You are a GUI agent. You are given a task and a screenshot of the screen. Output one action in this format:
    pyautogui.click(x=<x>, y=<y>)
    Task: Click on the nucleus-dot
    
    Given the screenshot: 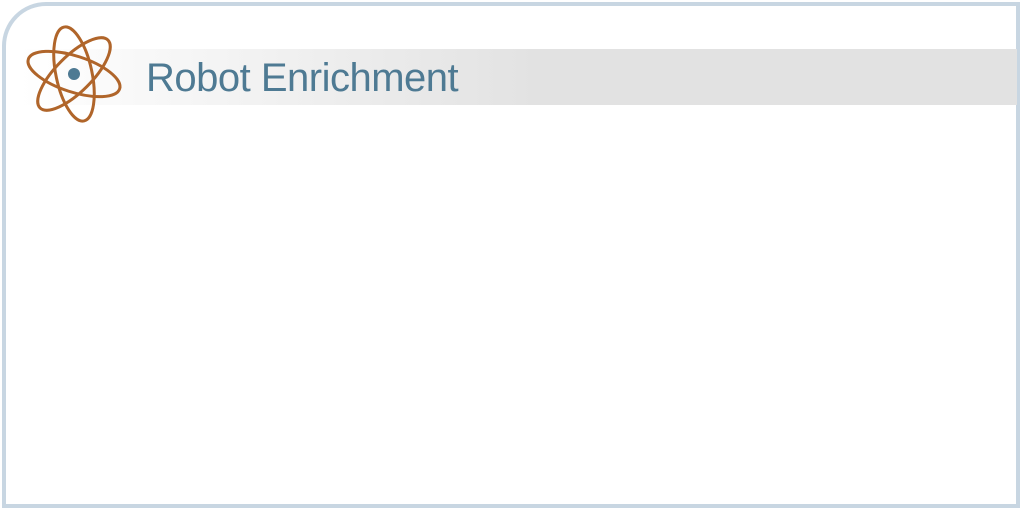 What is the action you would take?
    pyautogui.click(x=74, y=74)
    